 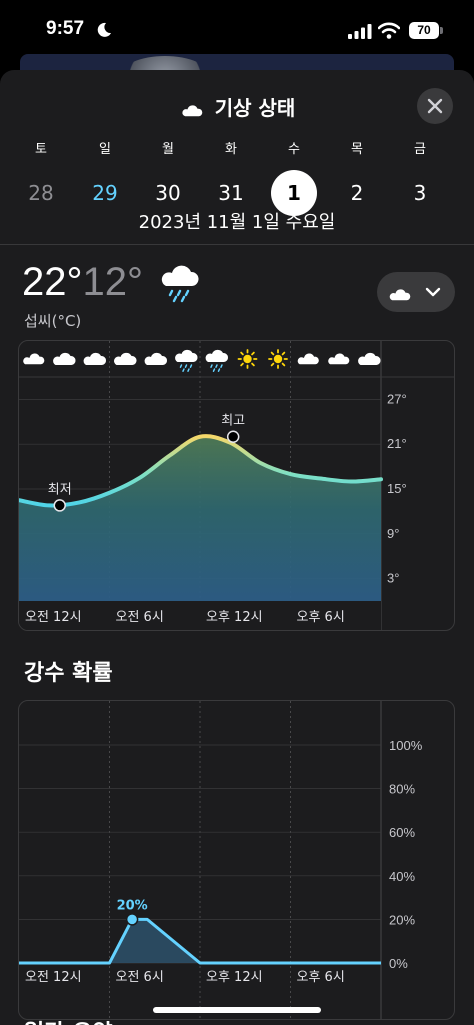 I want to click on high-marker-label: 최고, so click(x=233, y=421).